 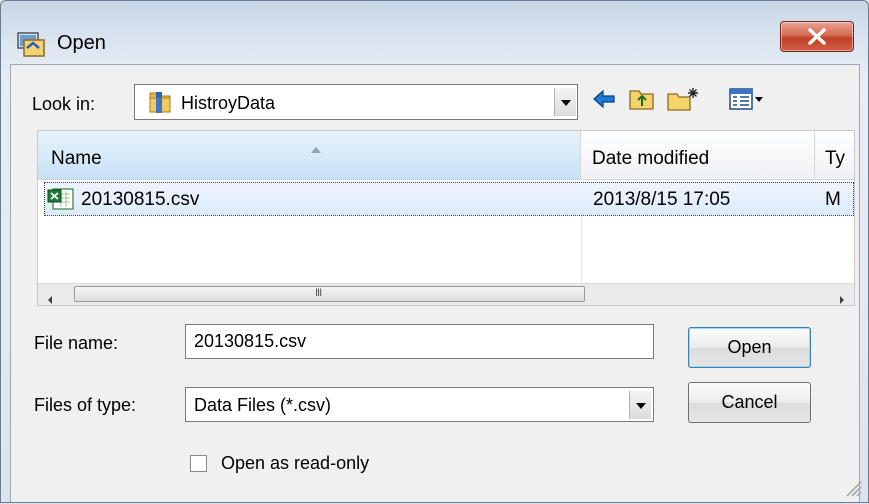 I want to click on list-header: Name Date modified Ty, so click(x=446, y=155).